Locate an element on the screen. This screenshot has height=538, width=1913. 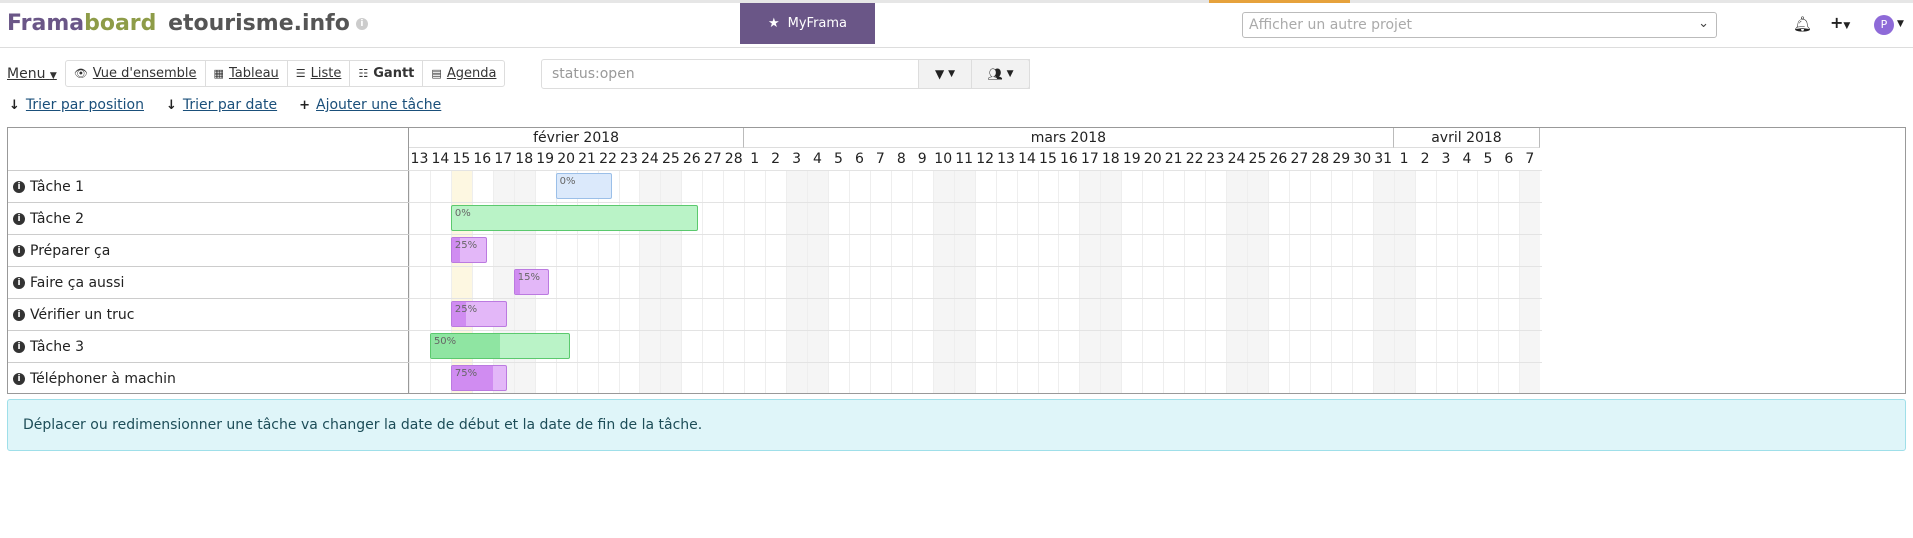
avatar-caret-icon: ▼ is located at coordinates (1900, 24).